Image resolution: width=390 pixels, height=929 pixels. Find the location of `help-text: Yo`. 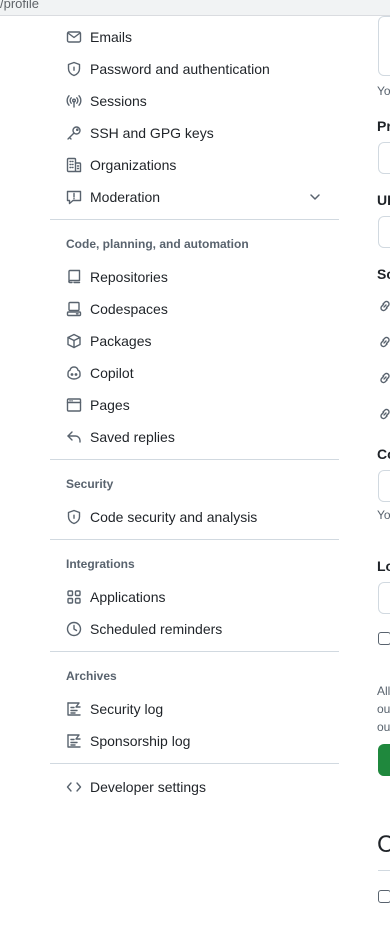

help-text: Yo is located at coordinates (383, 515).